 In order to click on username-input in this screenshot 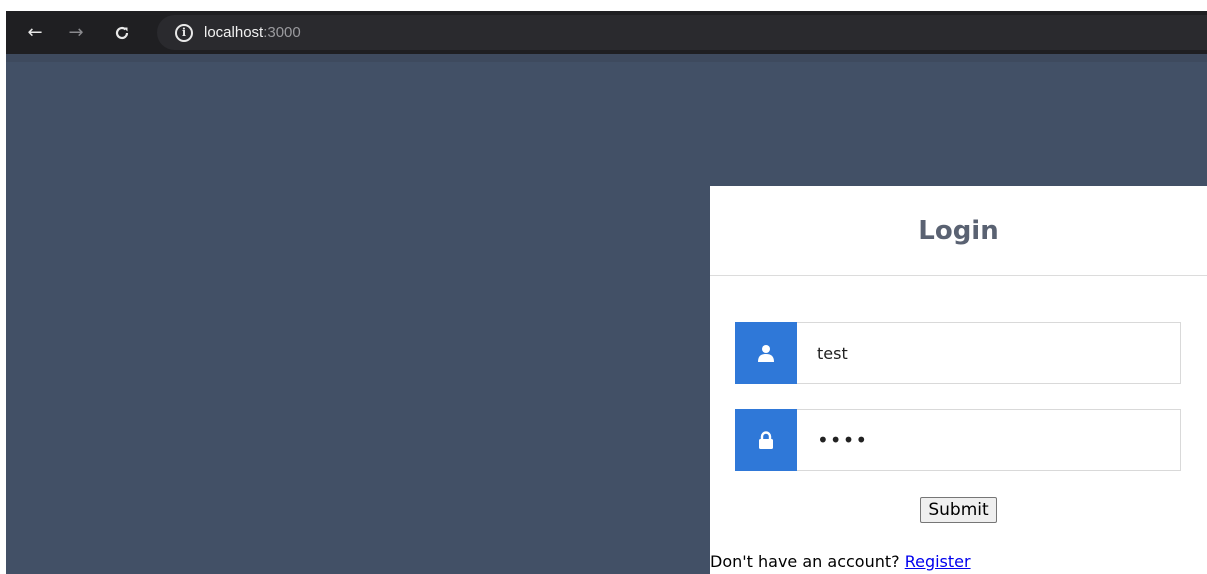, I will do `click(989, 353)`.